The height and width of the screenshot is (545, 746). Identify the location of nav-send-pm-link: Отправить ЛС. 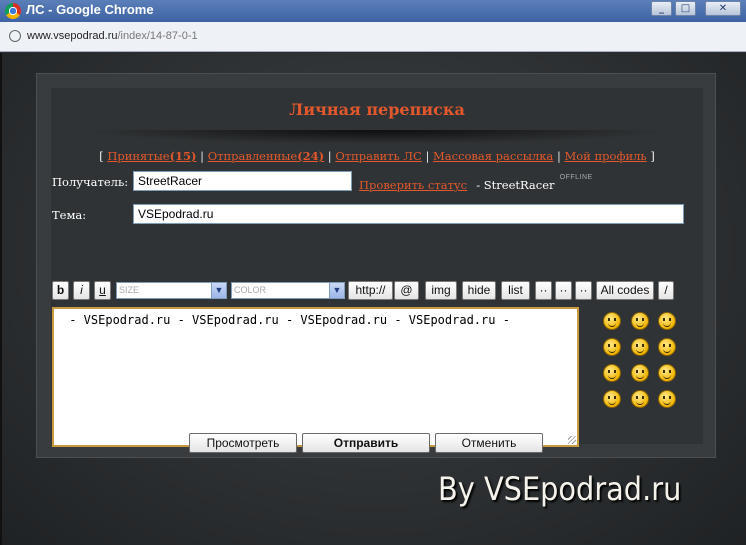
(378, 156).